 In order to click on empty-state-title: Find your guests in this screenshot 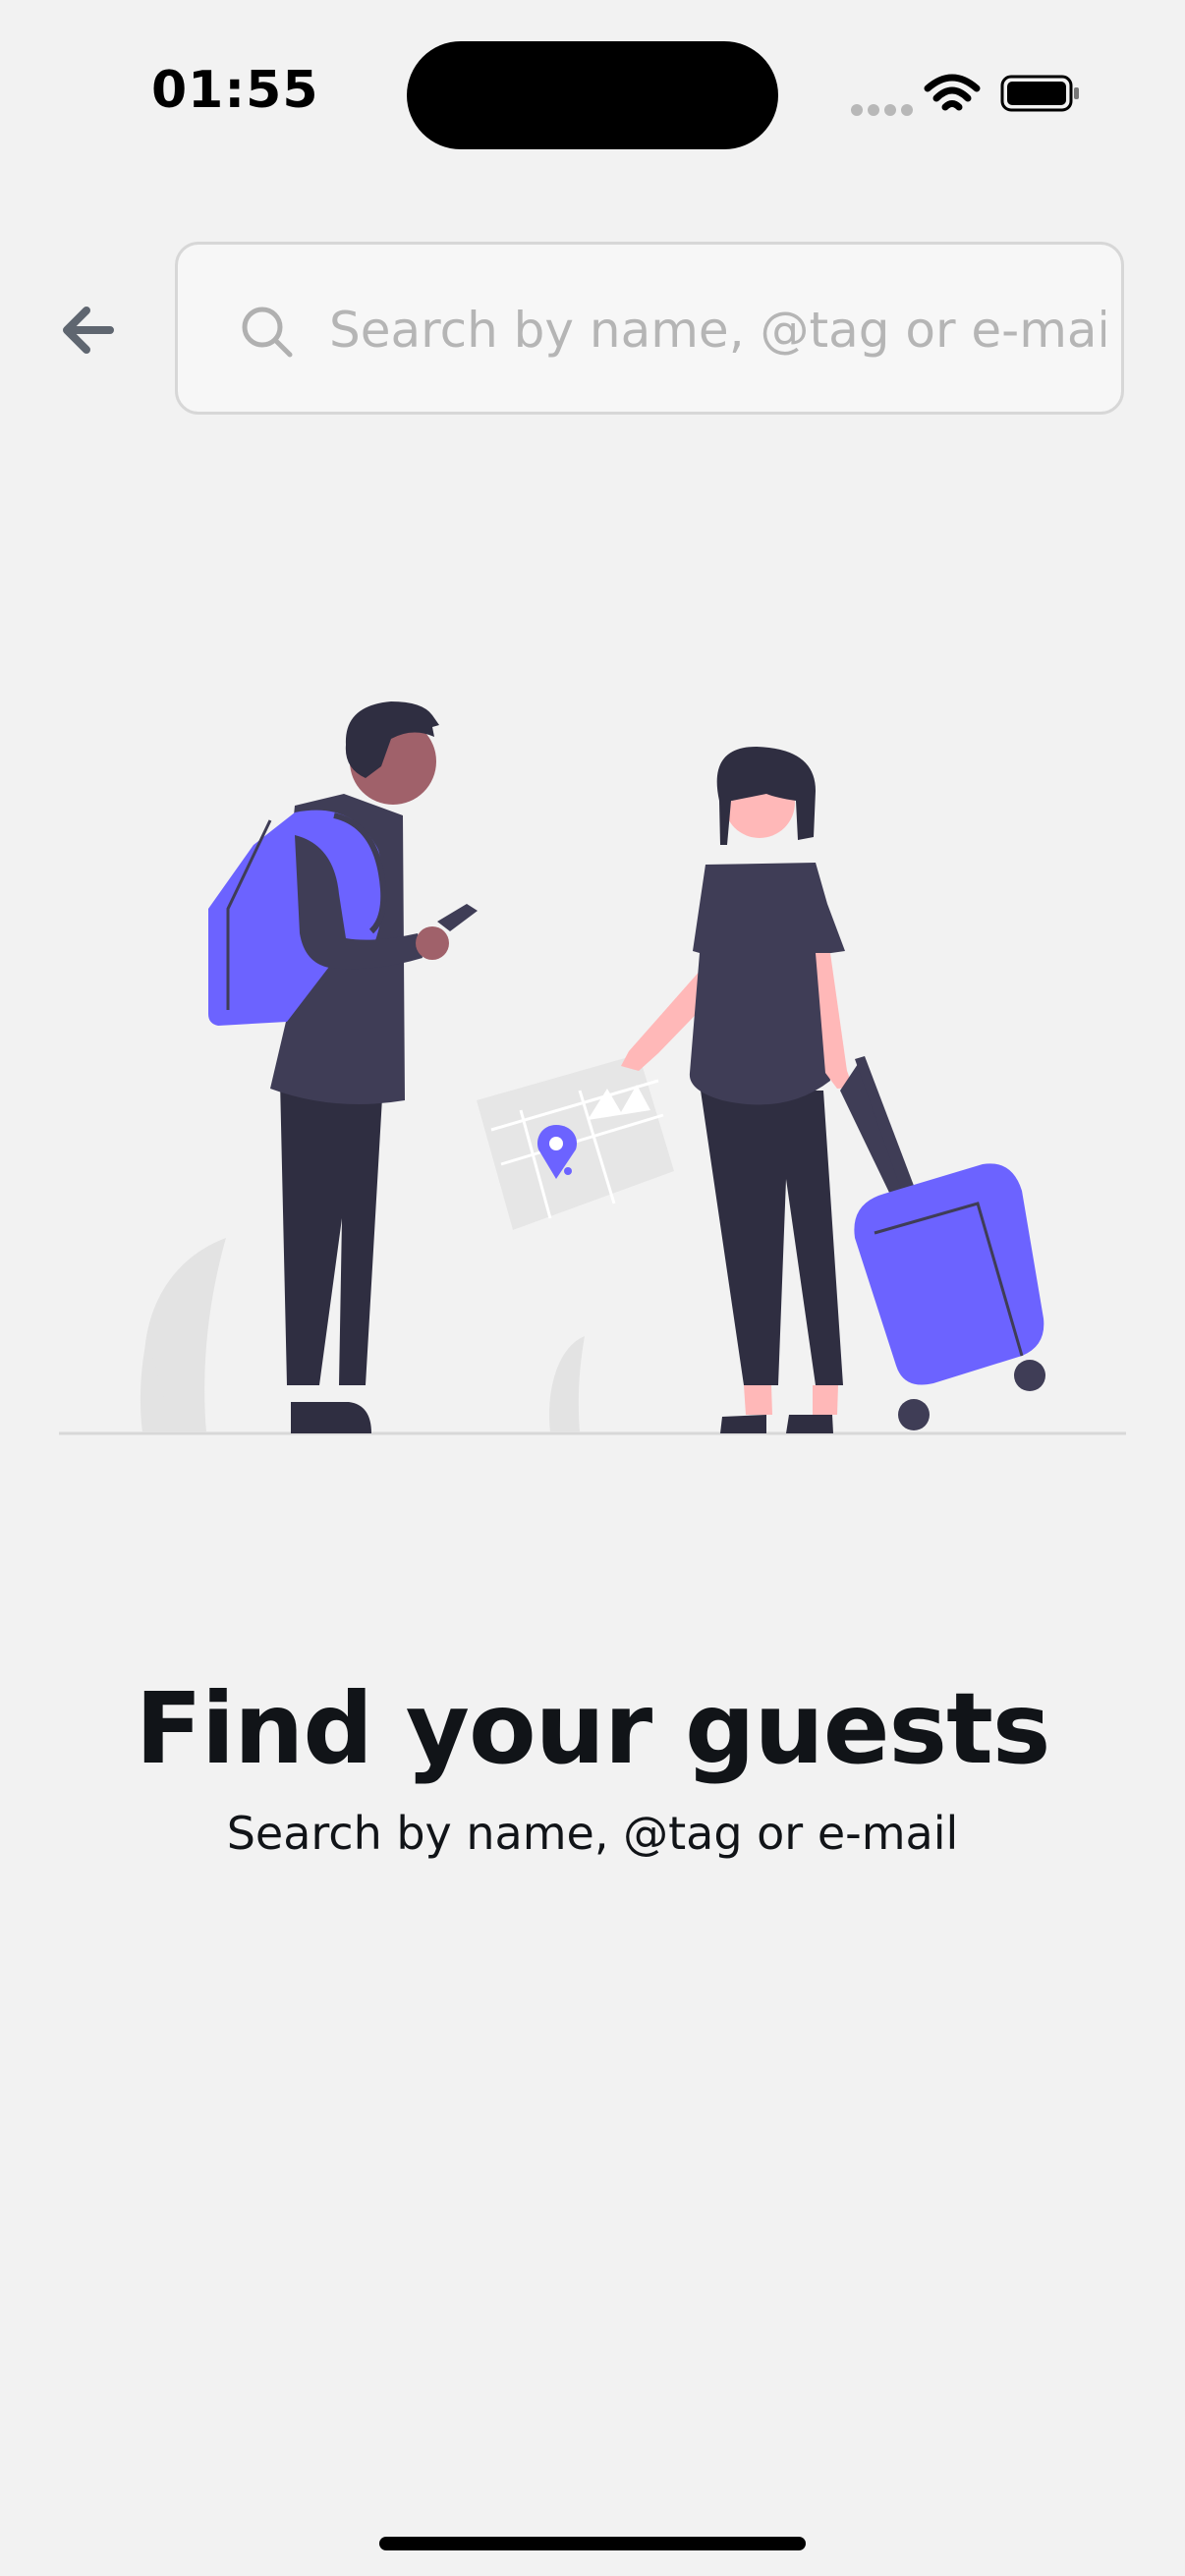, I will do `click(593, 1728)`.